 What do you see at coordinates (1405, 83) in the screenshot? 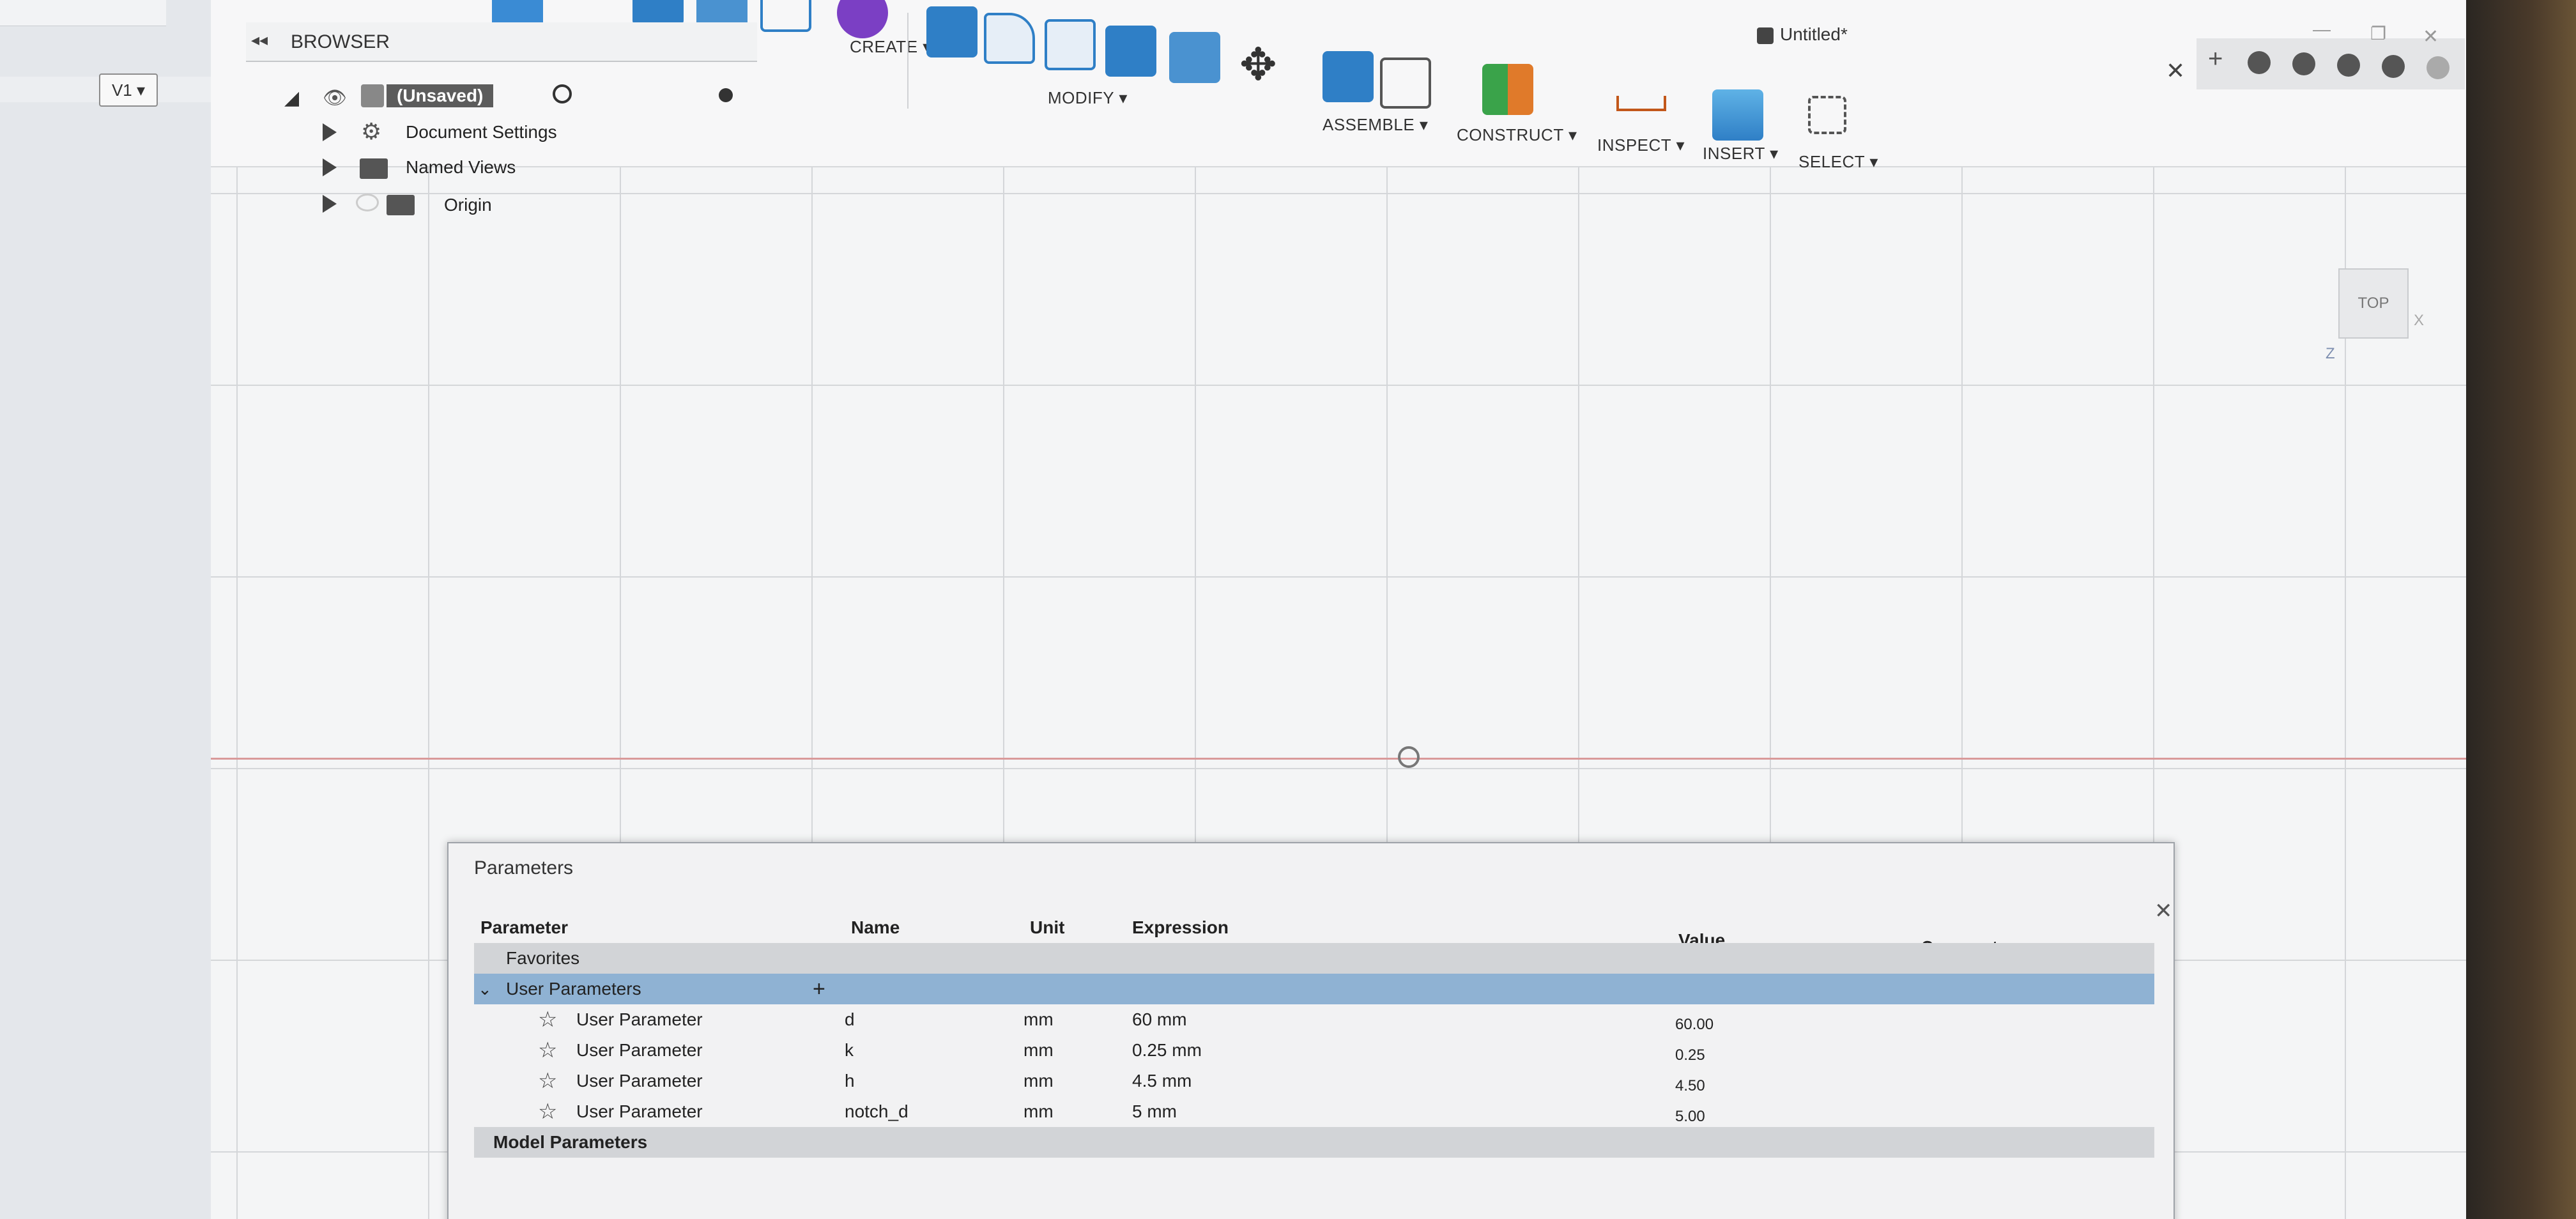
I see `joint-icon` at bounding box center [1405, 83].